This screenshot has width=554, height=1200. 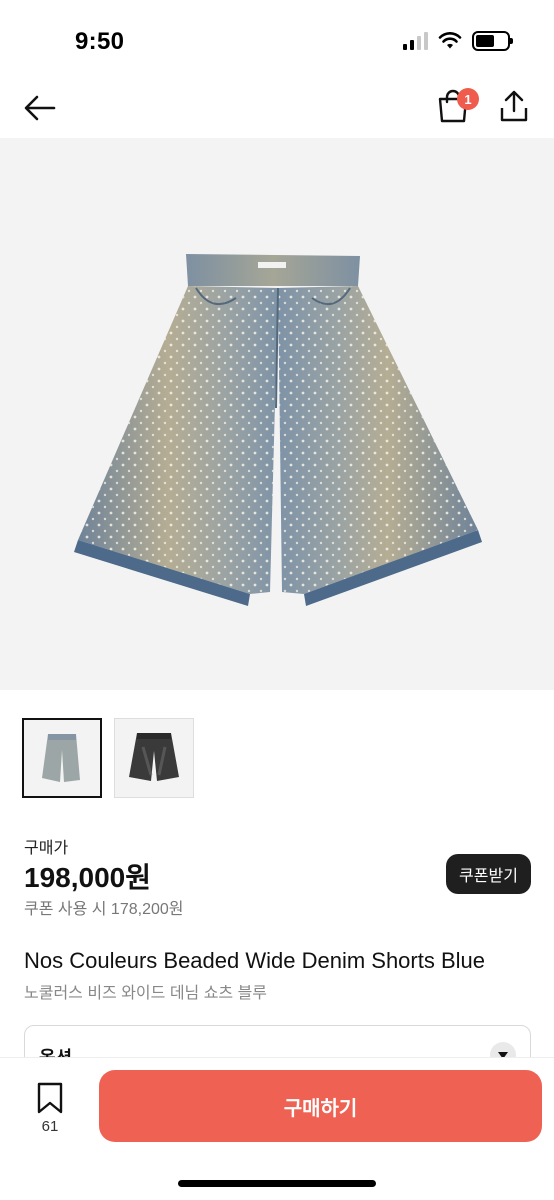 What do you see at coordinates (146, 993) in the screenshot?
I see `product-subtitle: 노쿨러스 비즈 와이드 데님 쇼츠 블루` at bounding box center [146, 993].